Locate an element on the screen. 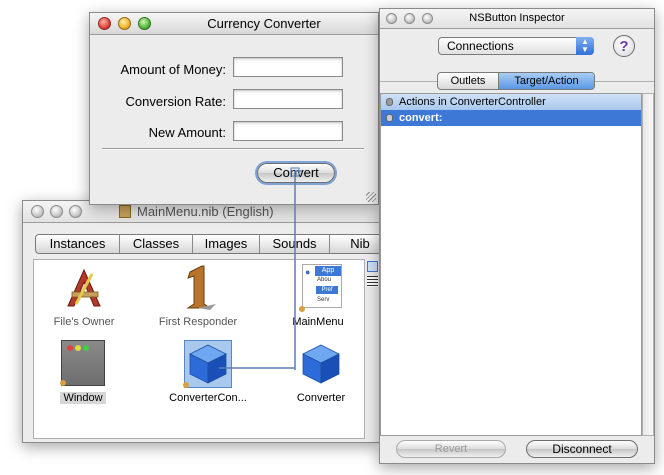 This screenshot has height=475, width=664. tab-sounds: Sounds is located at coordinates (295, 244).